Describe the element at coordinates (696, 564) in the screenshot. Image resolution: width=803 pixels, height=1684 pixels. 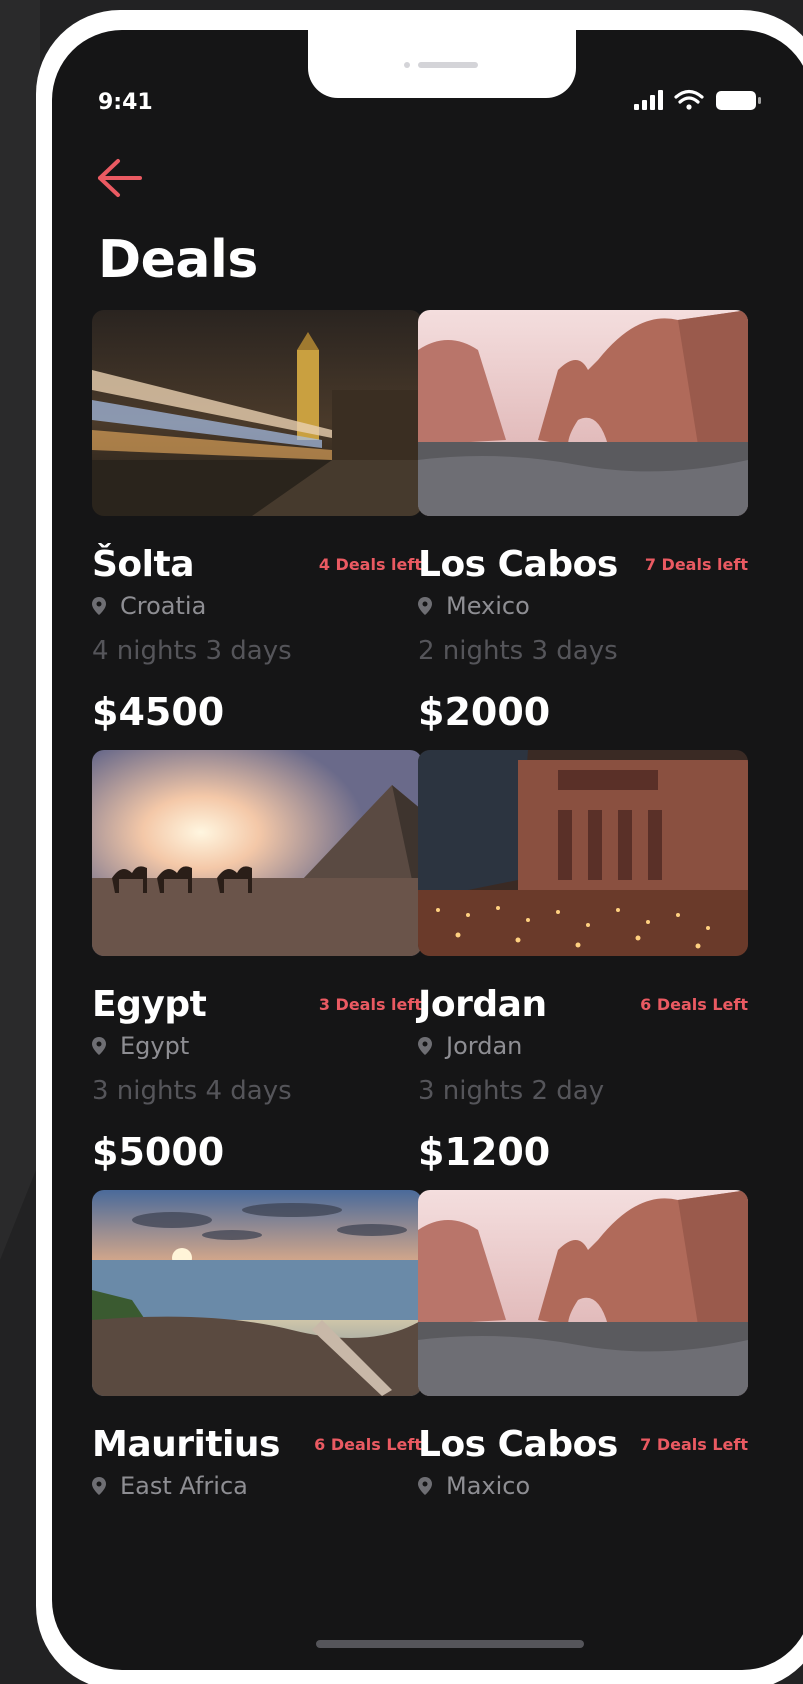
I see `deals-left-badge: 7 Deals left` at that location.